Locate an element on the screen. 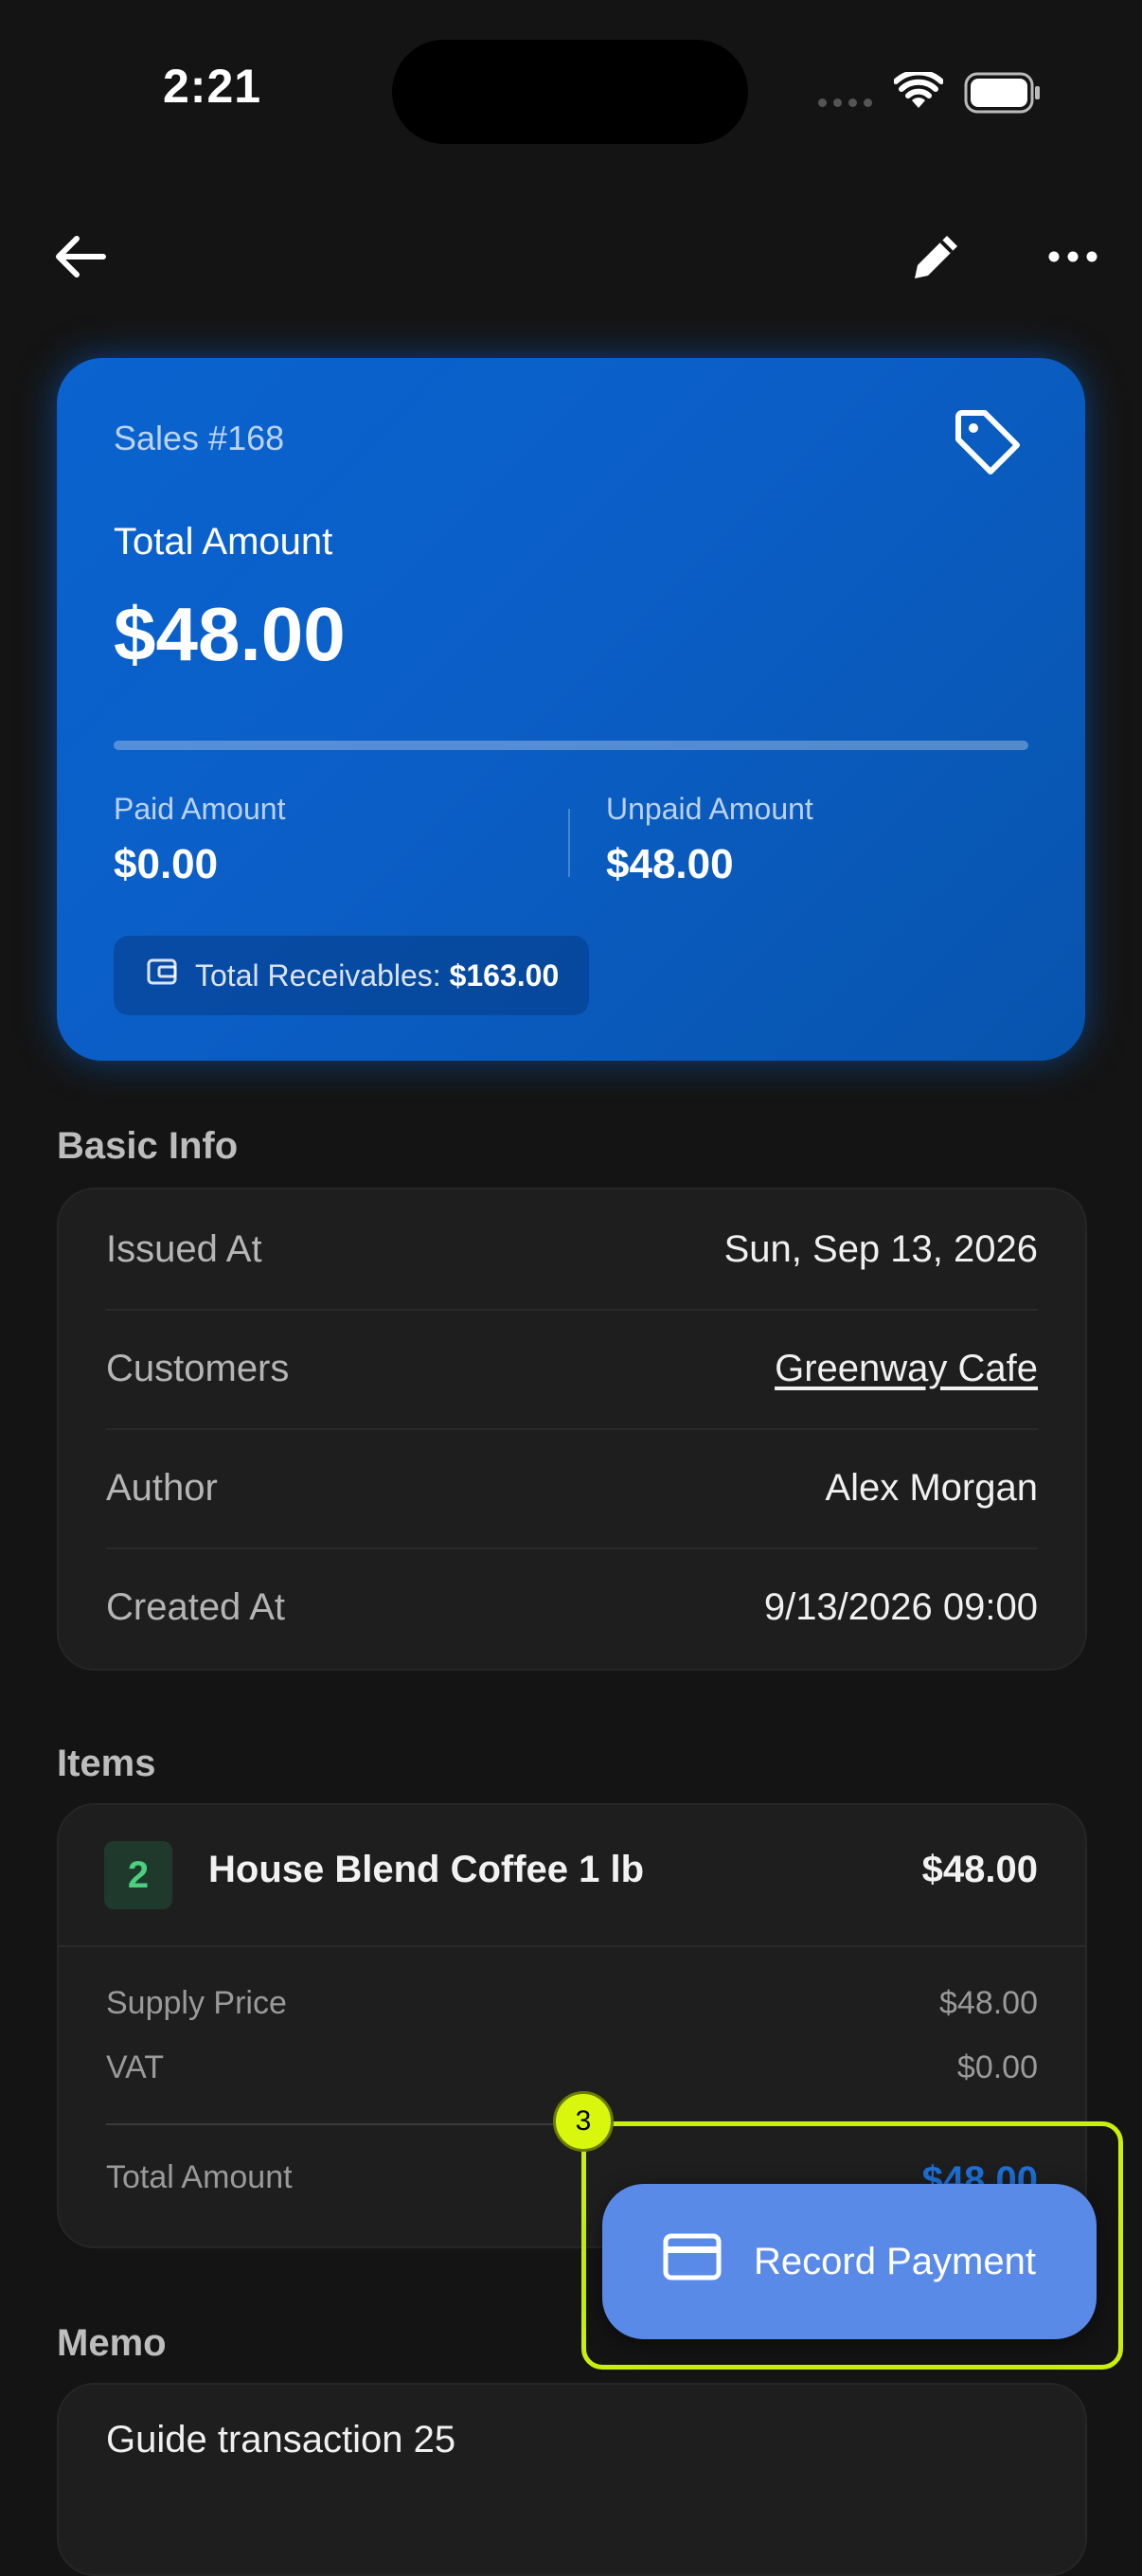 Image resolution: width=1142 pixels, height=2576 pixels. supply-price-value: $48.00 is located at coordinates (988, 2003).